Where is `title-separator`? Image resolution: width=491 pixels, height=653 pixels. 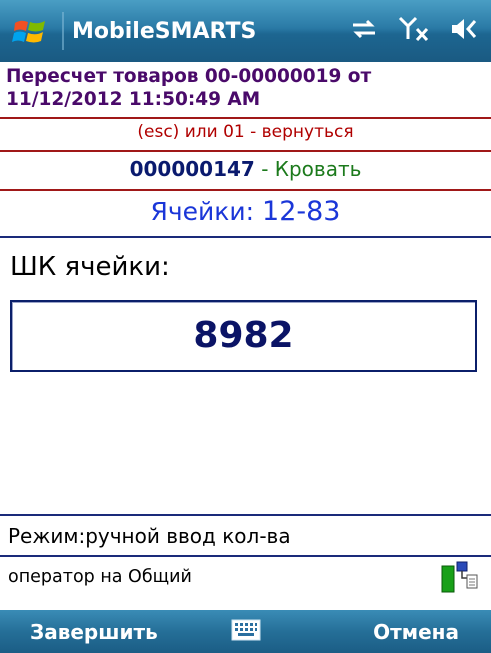
title-separator is located at coordinates (63, 31).